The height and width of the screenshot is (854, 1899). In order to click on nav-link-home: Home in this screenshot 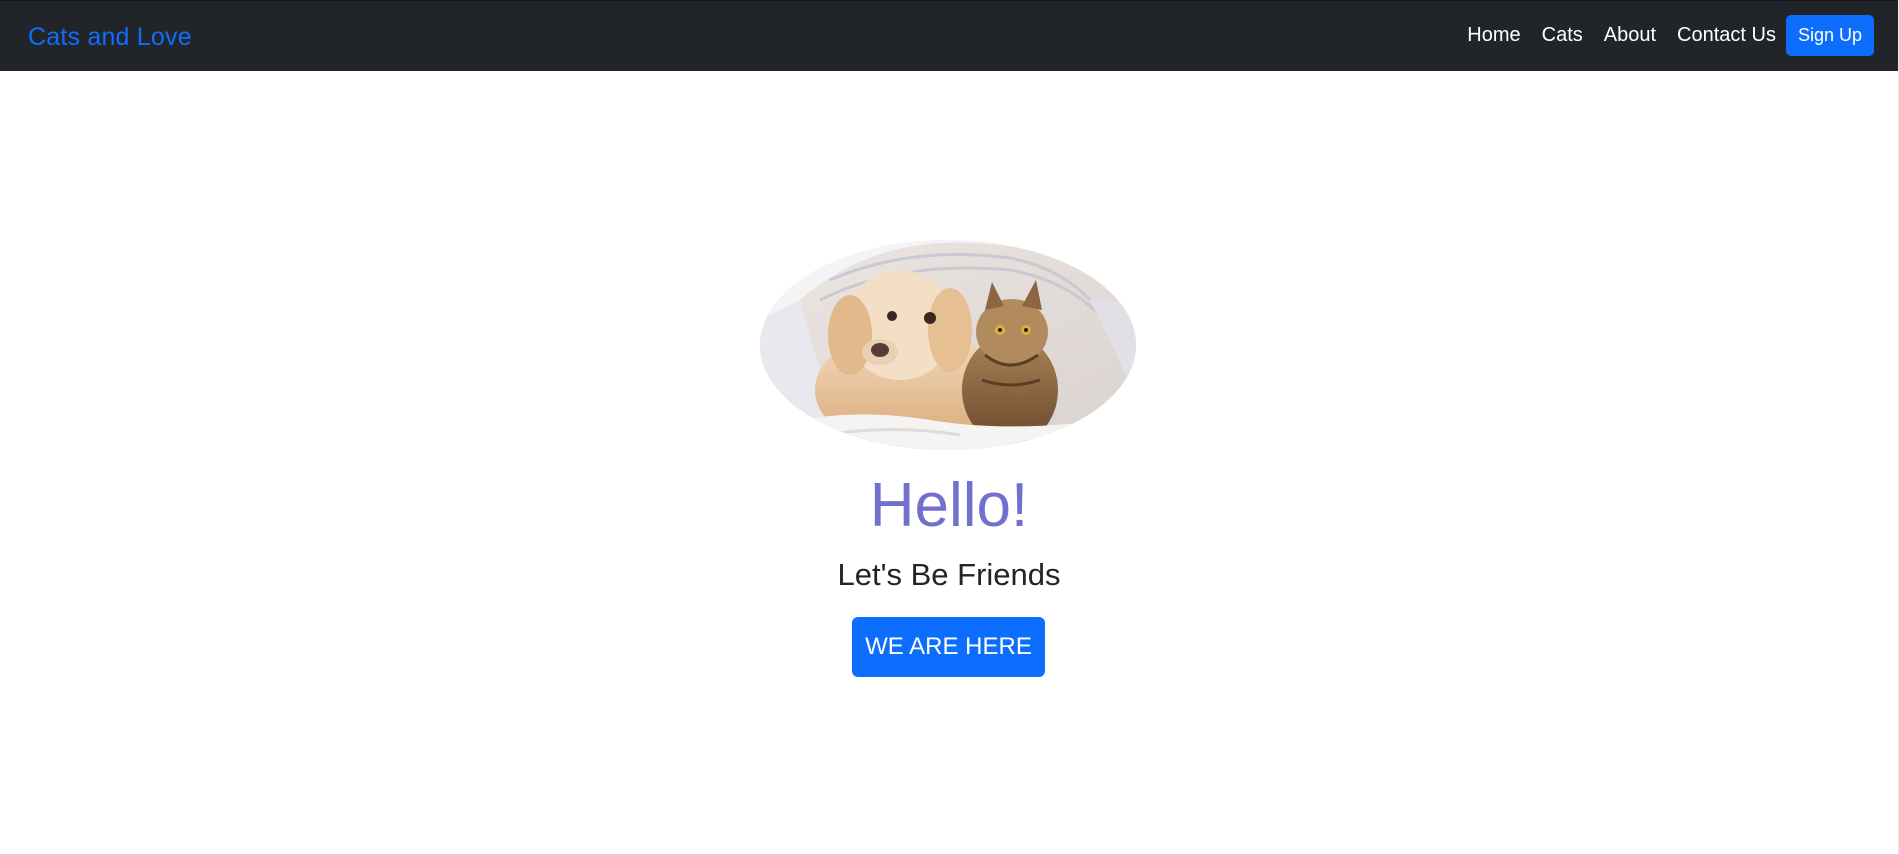, I will do `click(1493, 35)`.